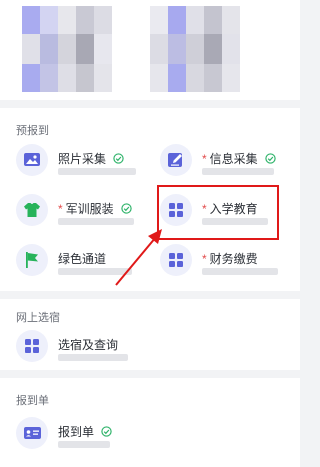 Image resolution: width=320 pixels, height=467 pixels. I want to click on tile-report-form: 报到单, so click(86, 439).